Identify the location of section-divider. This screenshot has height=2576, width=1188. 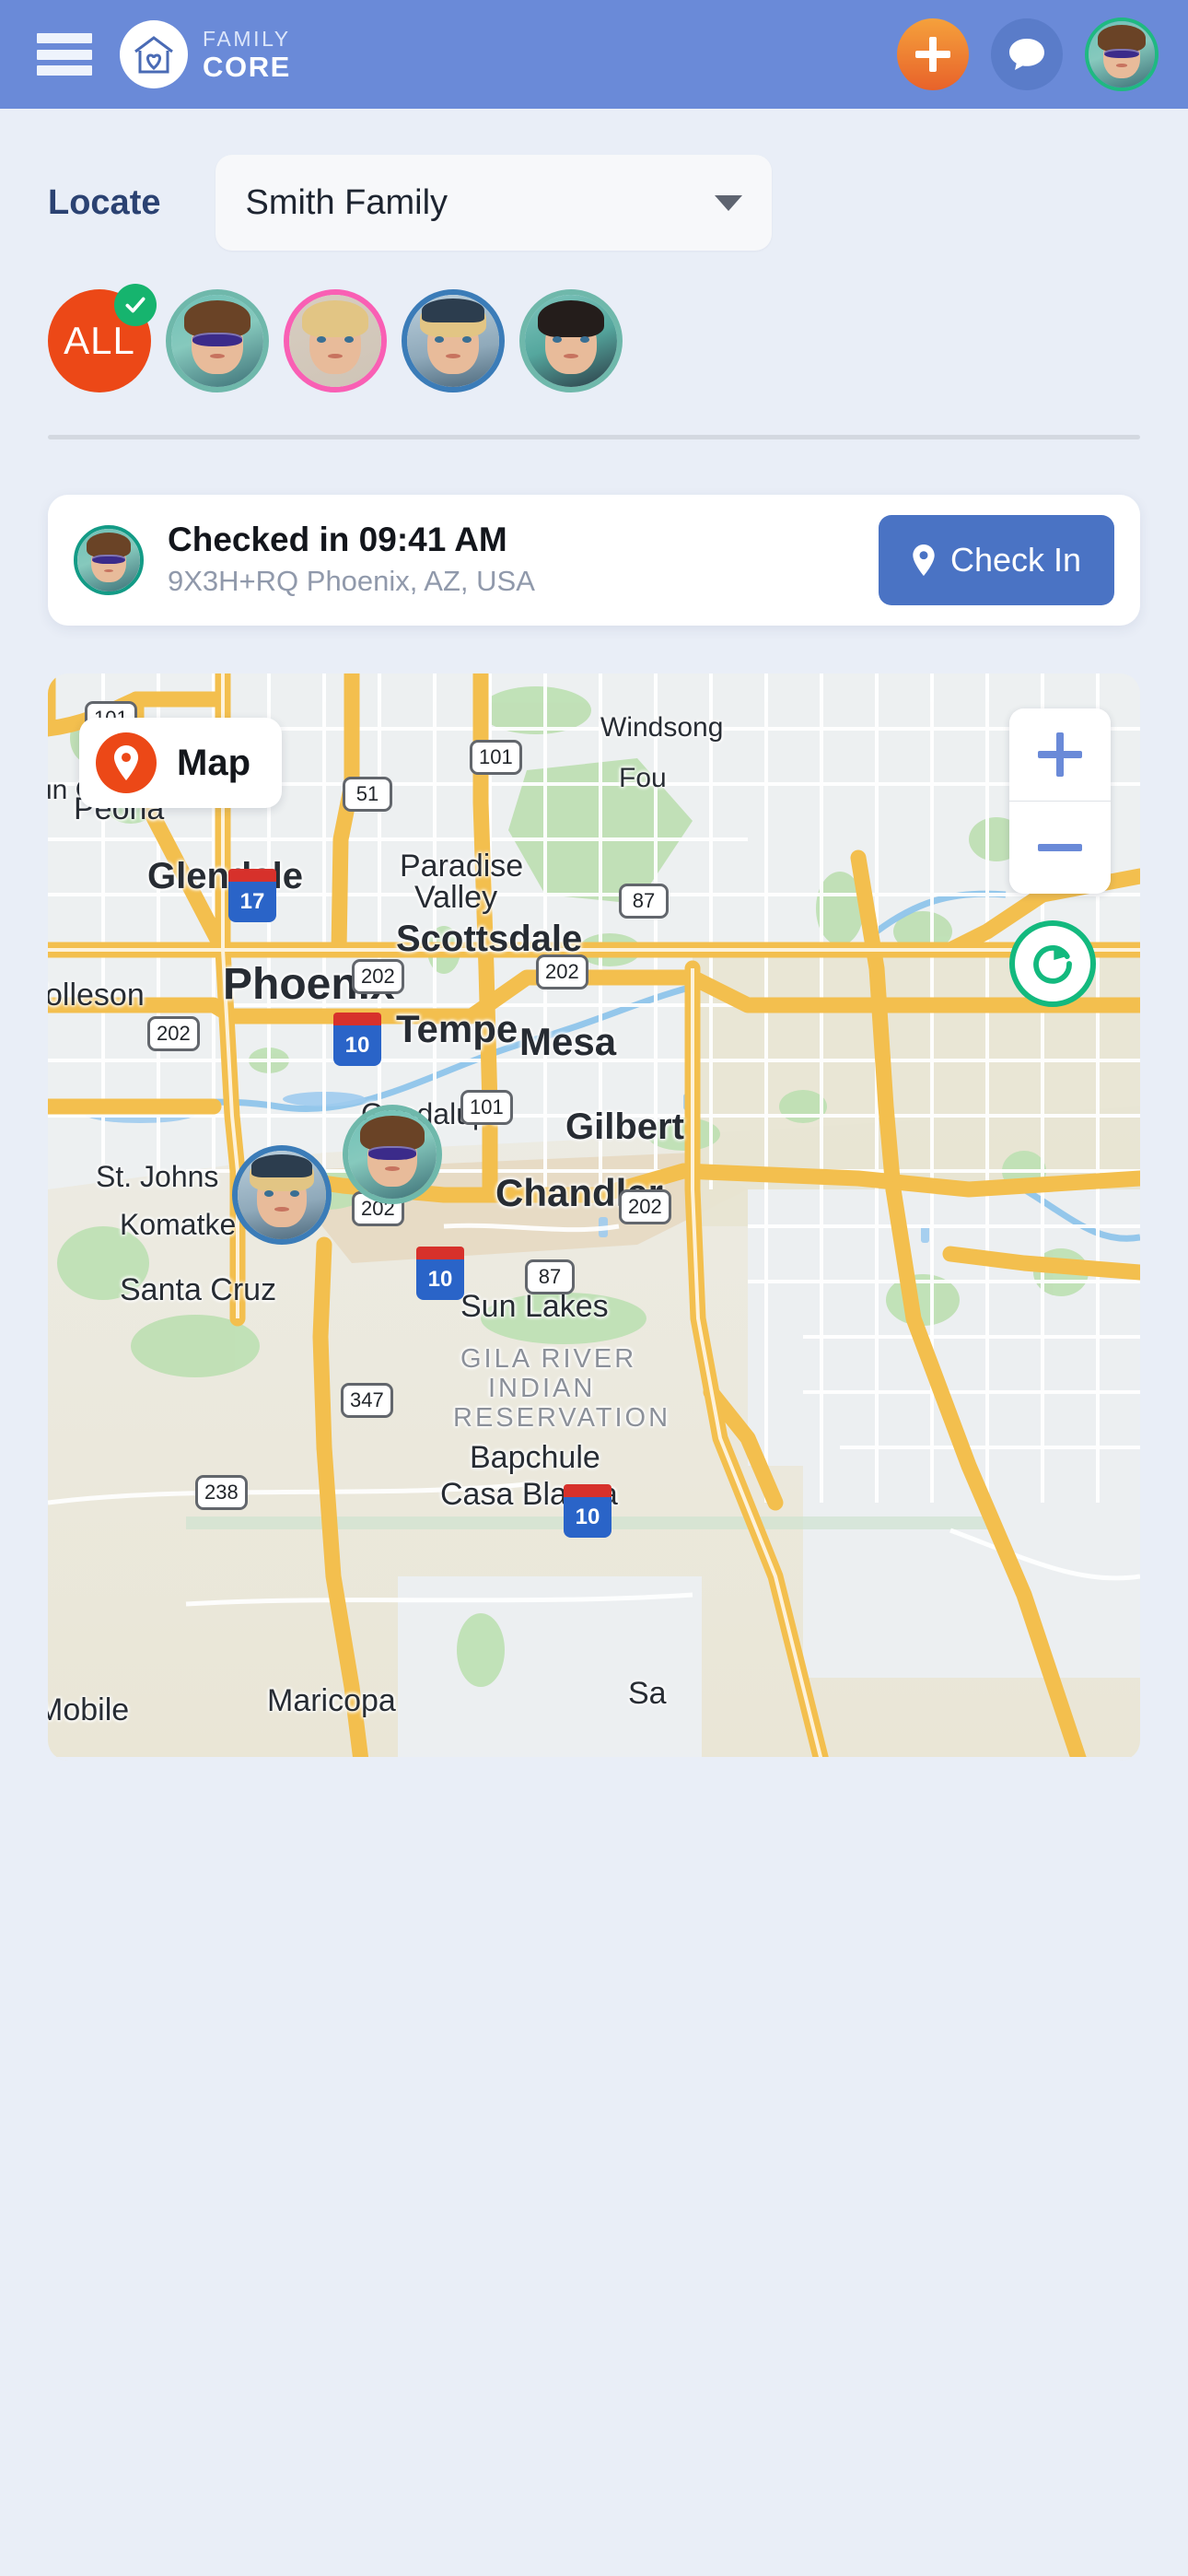
(594, 437).